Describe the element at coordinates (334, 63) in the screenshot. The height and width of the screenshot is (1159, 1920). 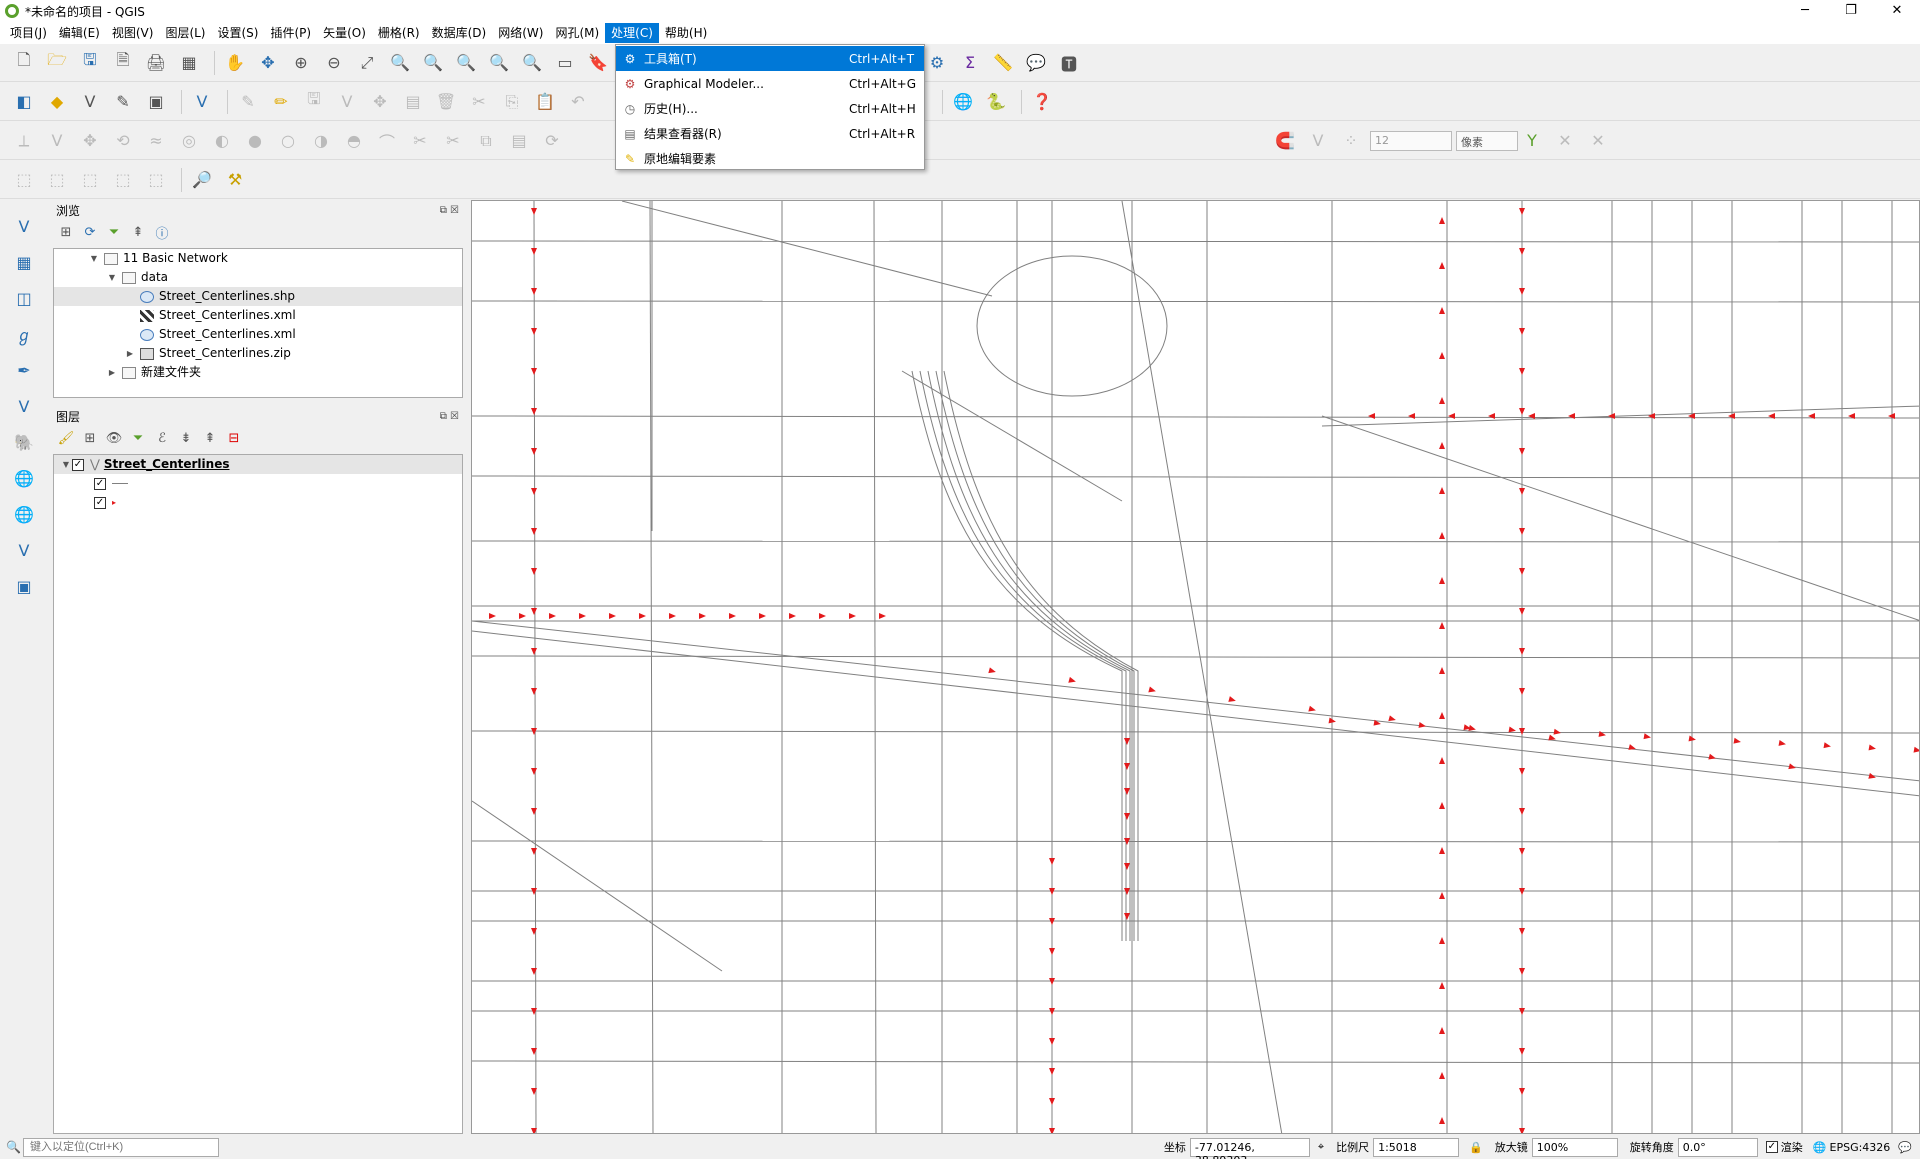
I see `zoom-out-icon: ⊖` at that location.